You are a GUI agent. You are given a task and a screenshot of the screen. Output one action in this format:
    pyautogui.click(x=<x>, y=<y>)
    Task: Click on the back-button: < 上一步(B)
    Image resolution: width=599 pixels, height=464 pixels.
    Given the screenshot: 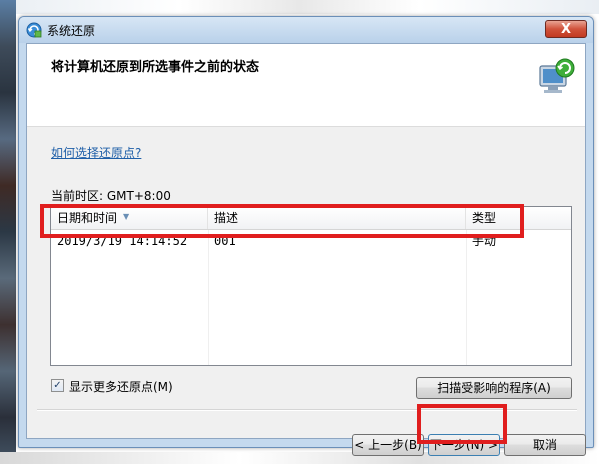 What is the action you would take?
    pyautogui.click(x=388, y=445)
    